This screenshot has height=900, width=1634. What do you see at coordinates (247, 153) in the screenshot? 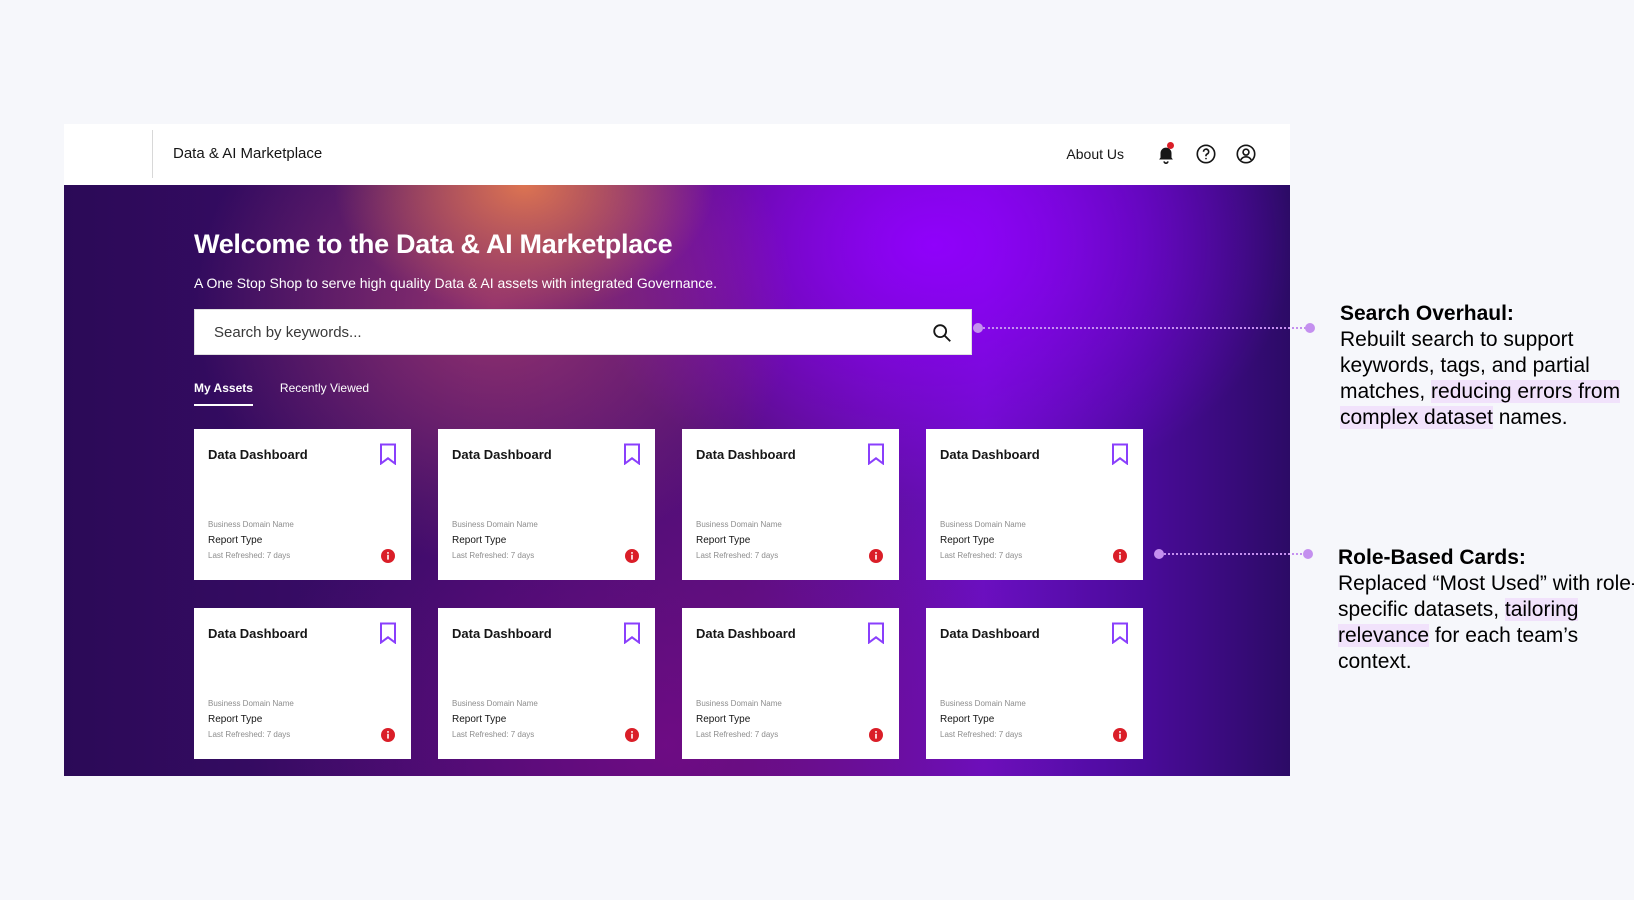
I see `app-title: Data & AI Marketplace` at bounding box center [247, 153].